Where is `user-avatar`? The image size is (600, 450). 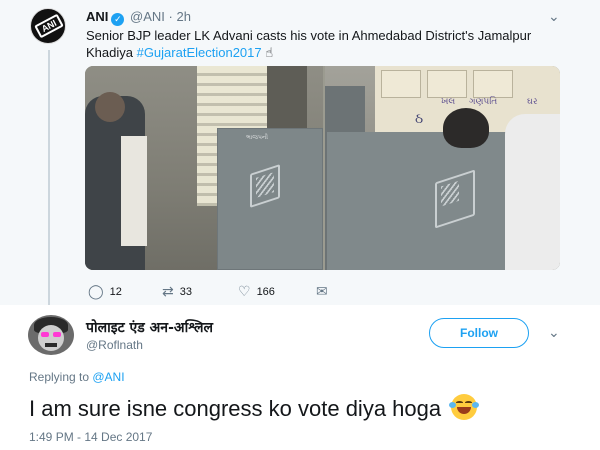 user-avatar is located at coordinates (51, 335).